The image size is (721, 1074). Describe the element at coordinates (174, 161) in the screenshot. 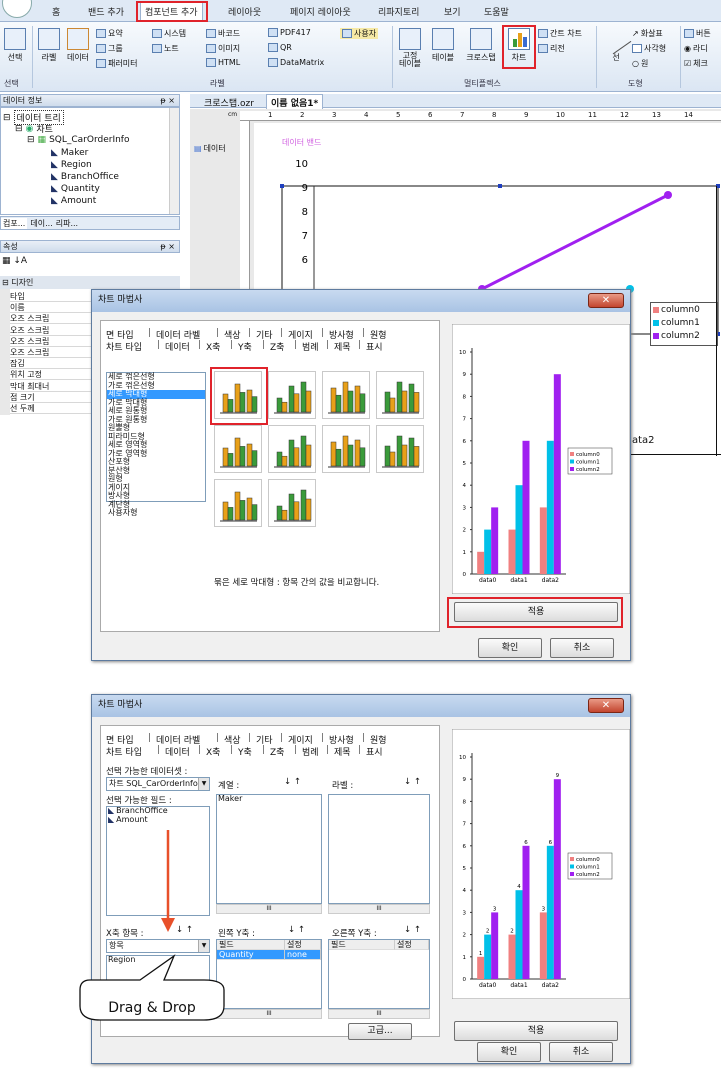

I see `tree-scrollbar` at that location.